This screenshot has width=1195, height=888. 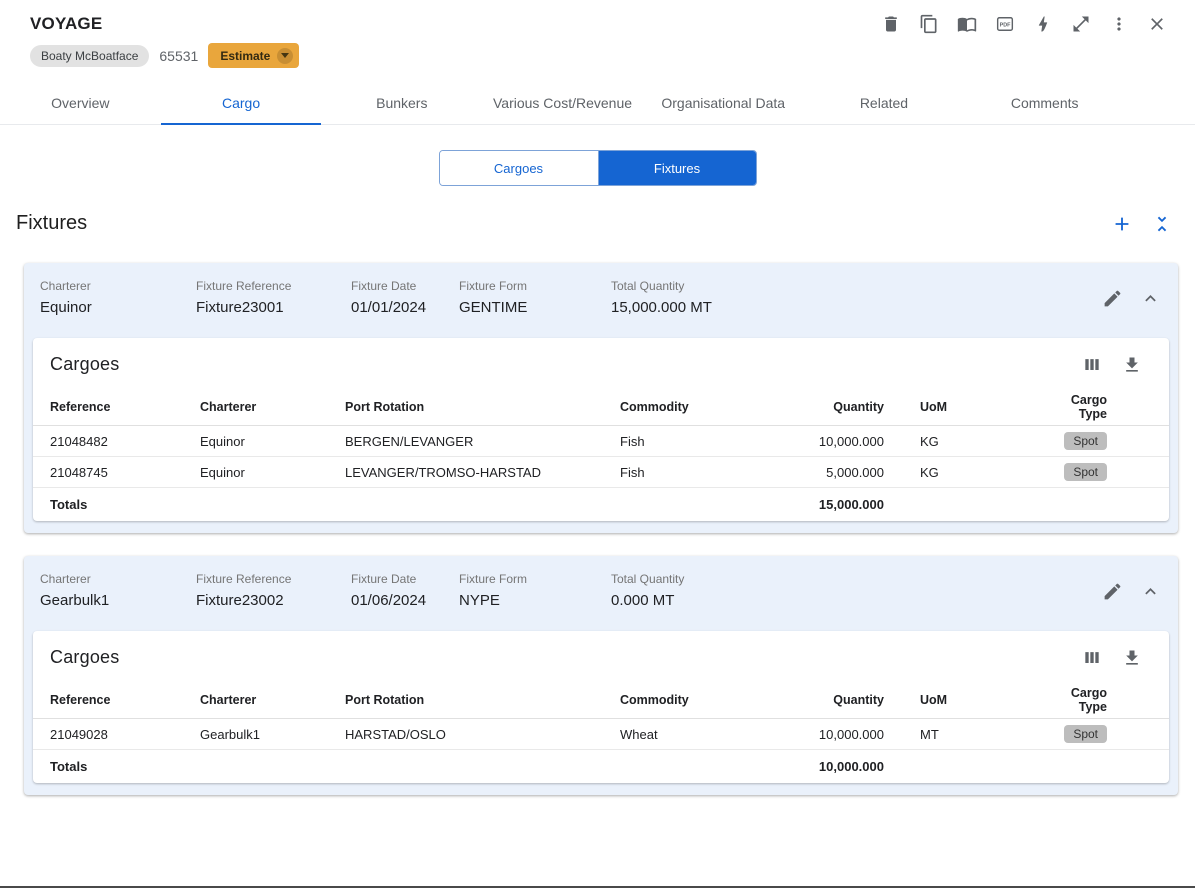 I want to click on bolt-icon, so click(x=1043, y=24).